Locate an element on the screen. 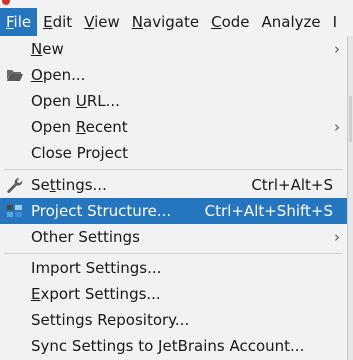  menu-item-label: Close Project is located at coordinates (79, 153).